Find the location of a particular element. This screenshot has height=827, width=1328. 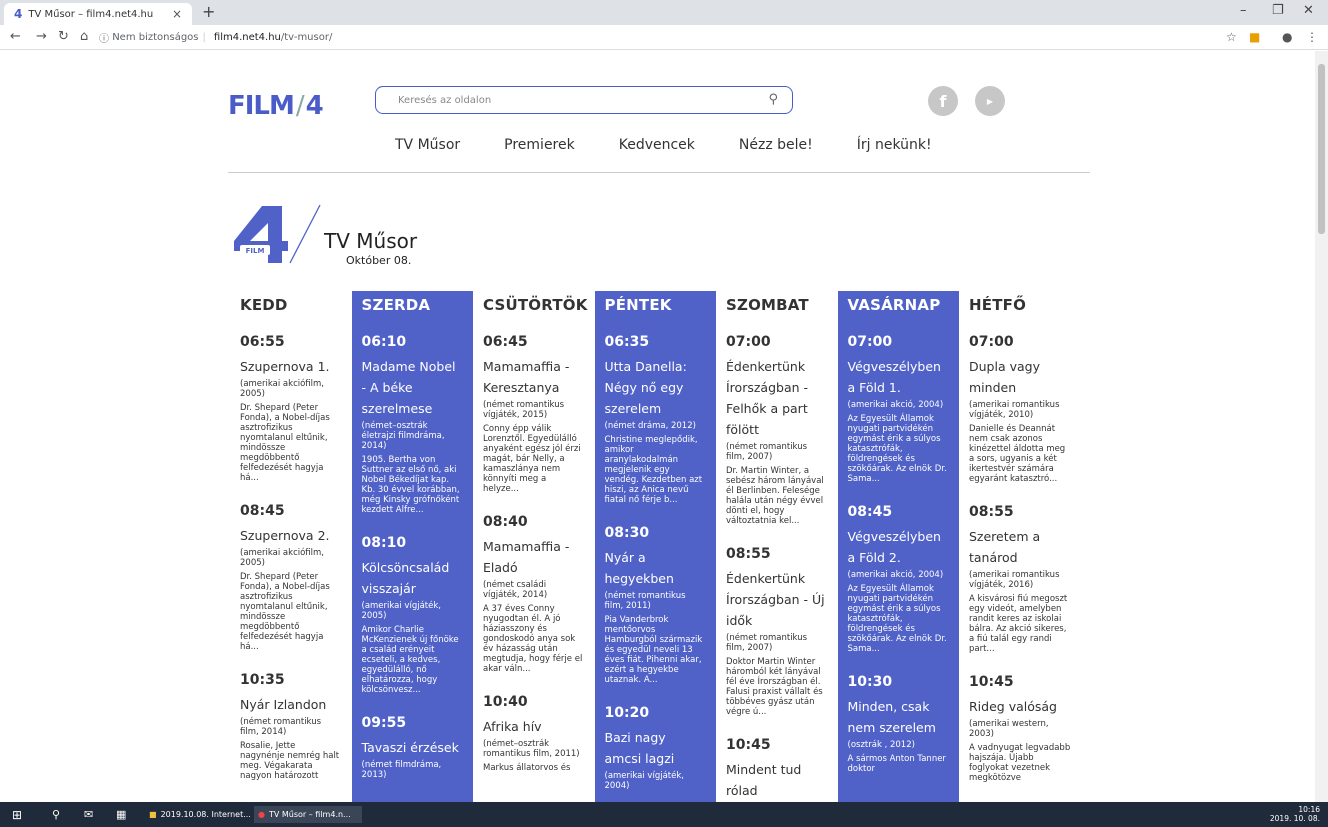

mail-icon: ✉ is located at coordinates (88, 814).